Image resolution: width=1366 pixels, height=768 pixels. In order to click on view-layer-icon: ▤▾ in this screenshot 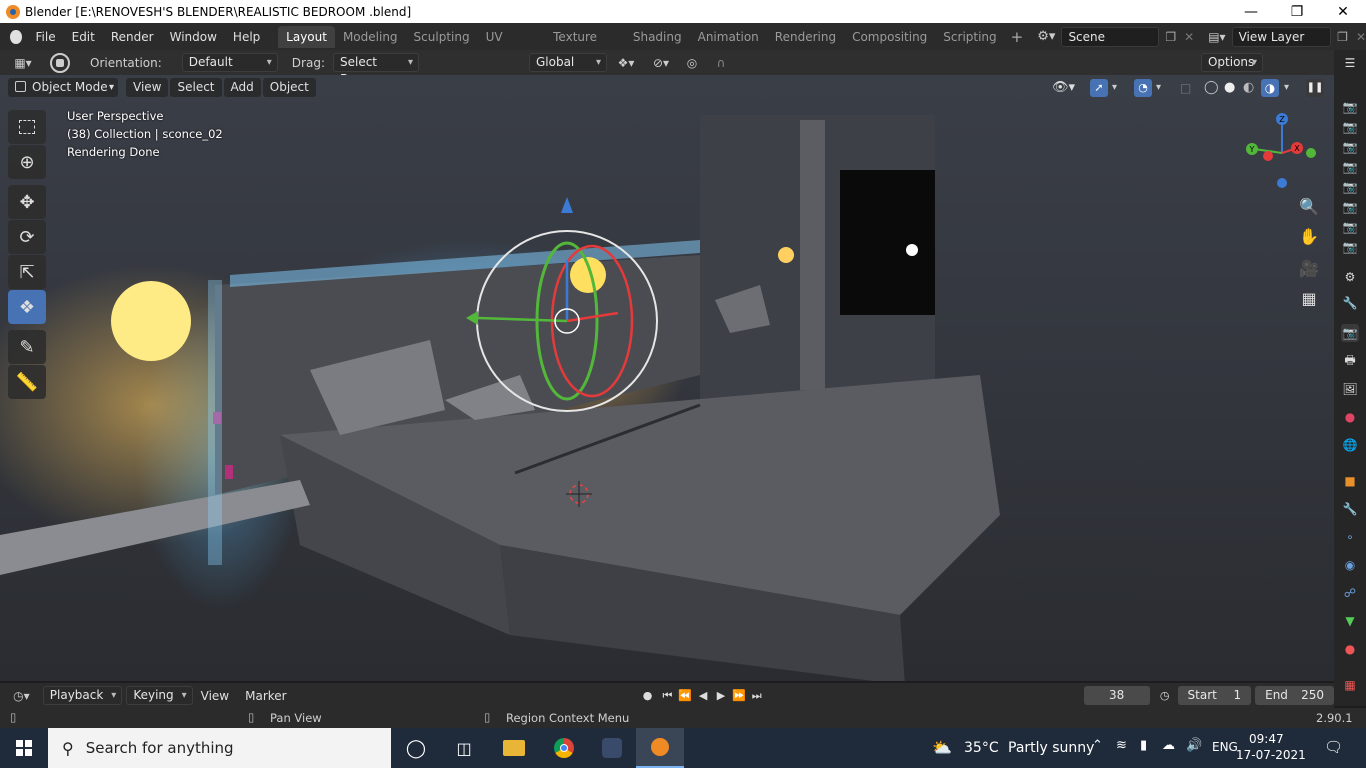, I will do `click(1216, 37)`.